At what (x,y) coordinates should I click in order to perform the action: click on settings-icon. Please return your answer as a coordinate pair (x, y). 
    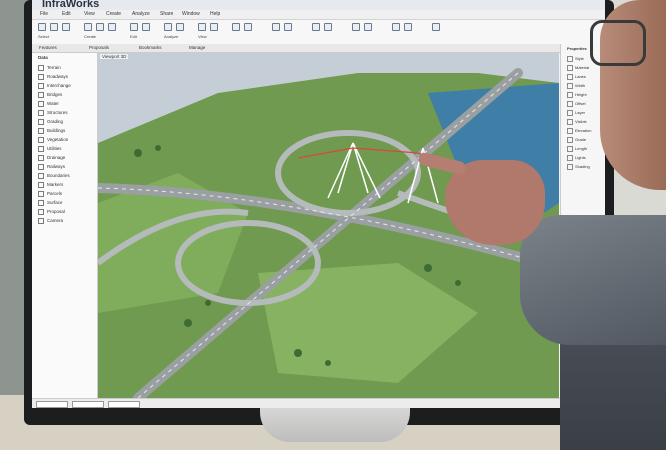
    Looking at the image, I should click on (248, 27).